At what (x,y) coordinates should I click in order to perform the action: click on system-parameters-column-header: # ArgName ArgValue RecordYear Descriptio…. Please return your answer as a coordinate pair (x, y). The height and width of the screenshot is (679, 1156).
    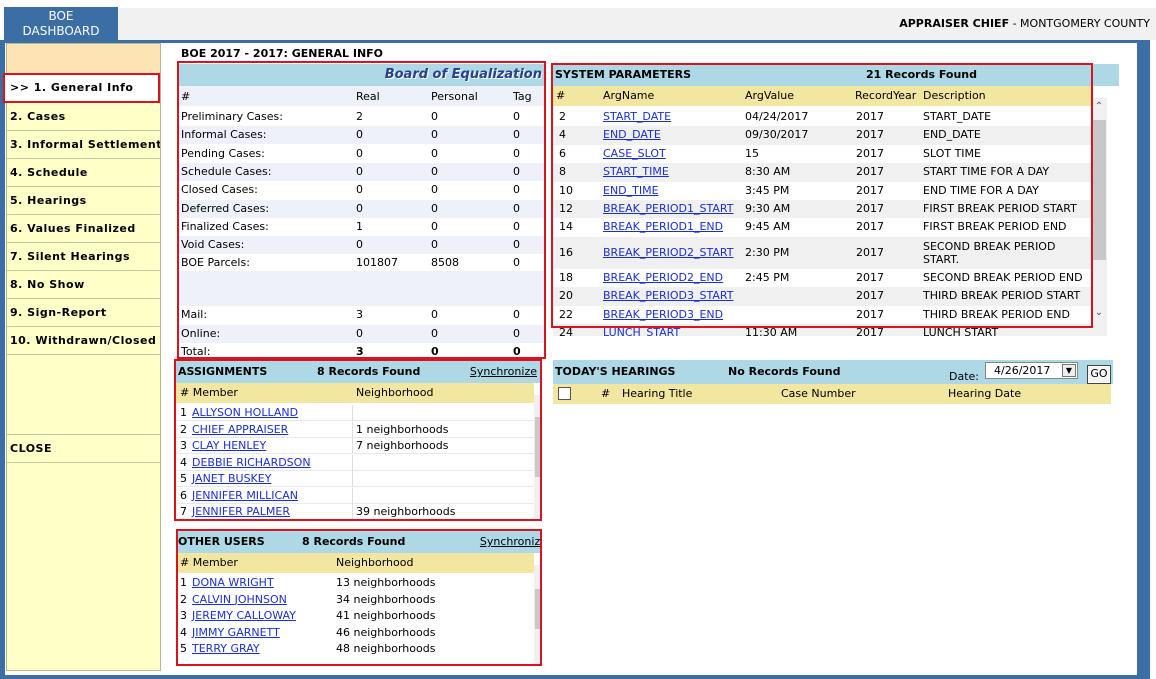
    Looking at the image, I should click on (822, 96).